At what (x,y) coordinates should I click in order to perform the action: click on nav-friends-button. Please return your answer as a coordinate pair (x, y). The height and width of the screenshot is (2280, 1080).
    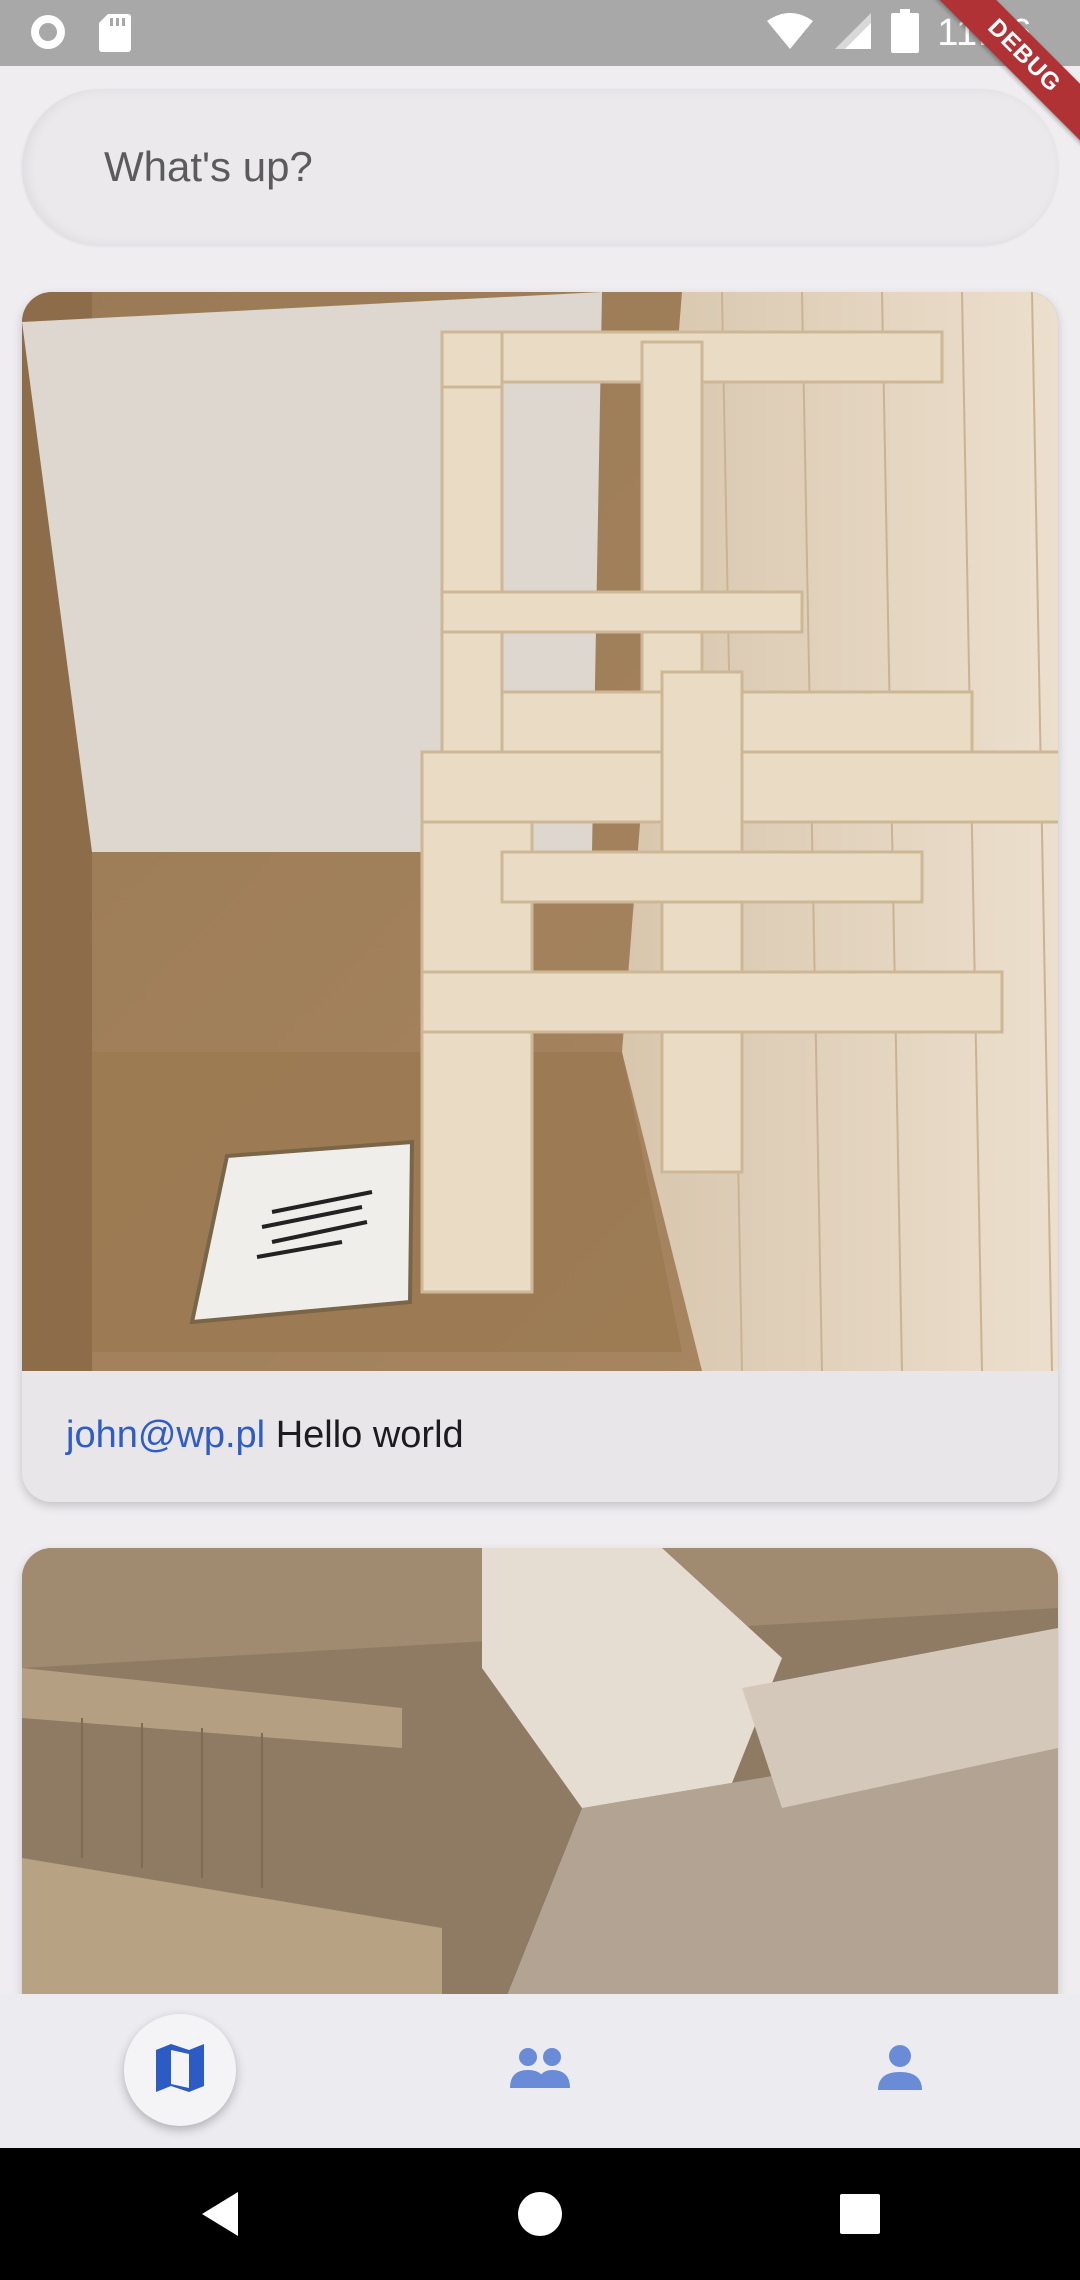
    Looking at the image, I should click on (540, 2070).